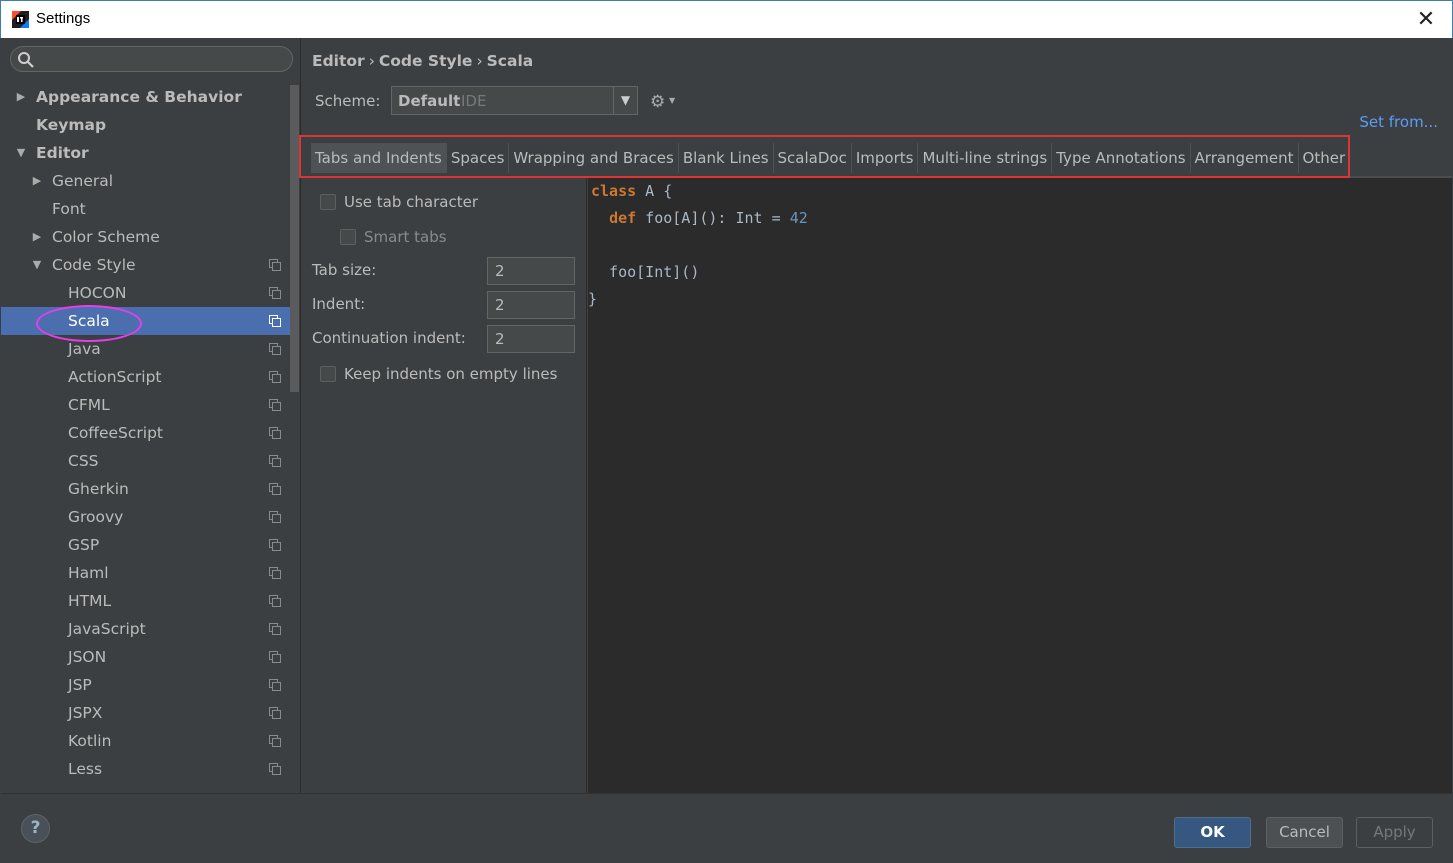  I want to click on sidebar-item-label: Keymap, so click(71, 125).